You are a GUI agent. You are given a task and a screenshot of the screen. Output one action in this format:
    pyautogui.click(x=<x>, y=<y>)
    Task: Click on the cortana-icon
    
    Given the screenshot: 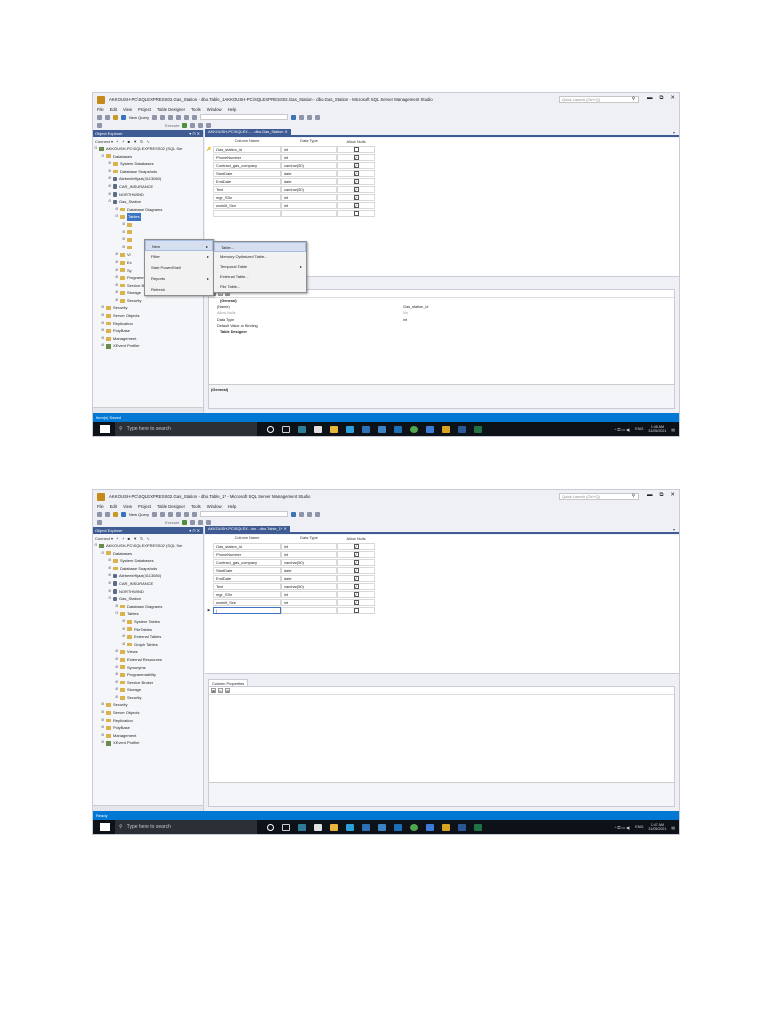 What is the action you would take?
    pyautogui.click(x=270, y=429)
    